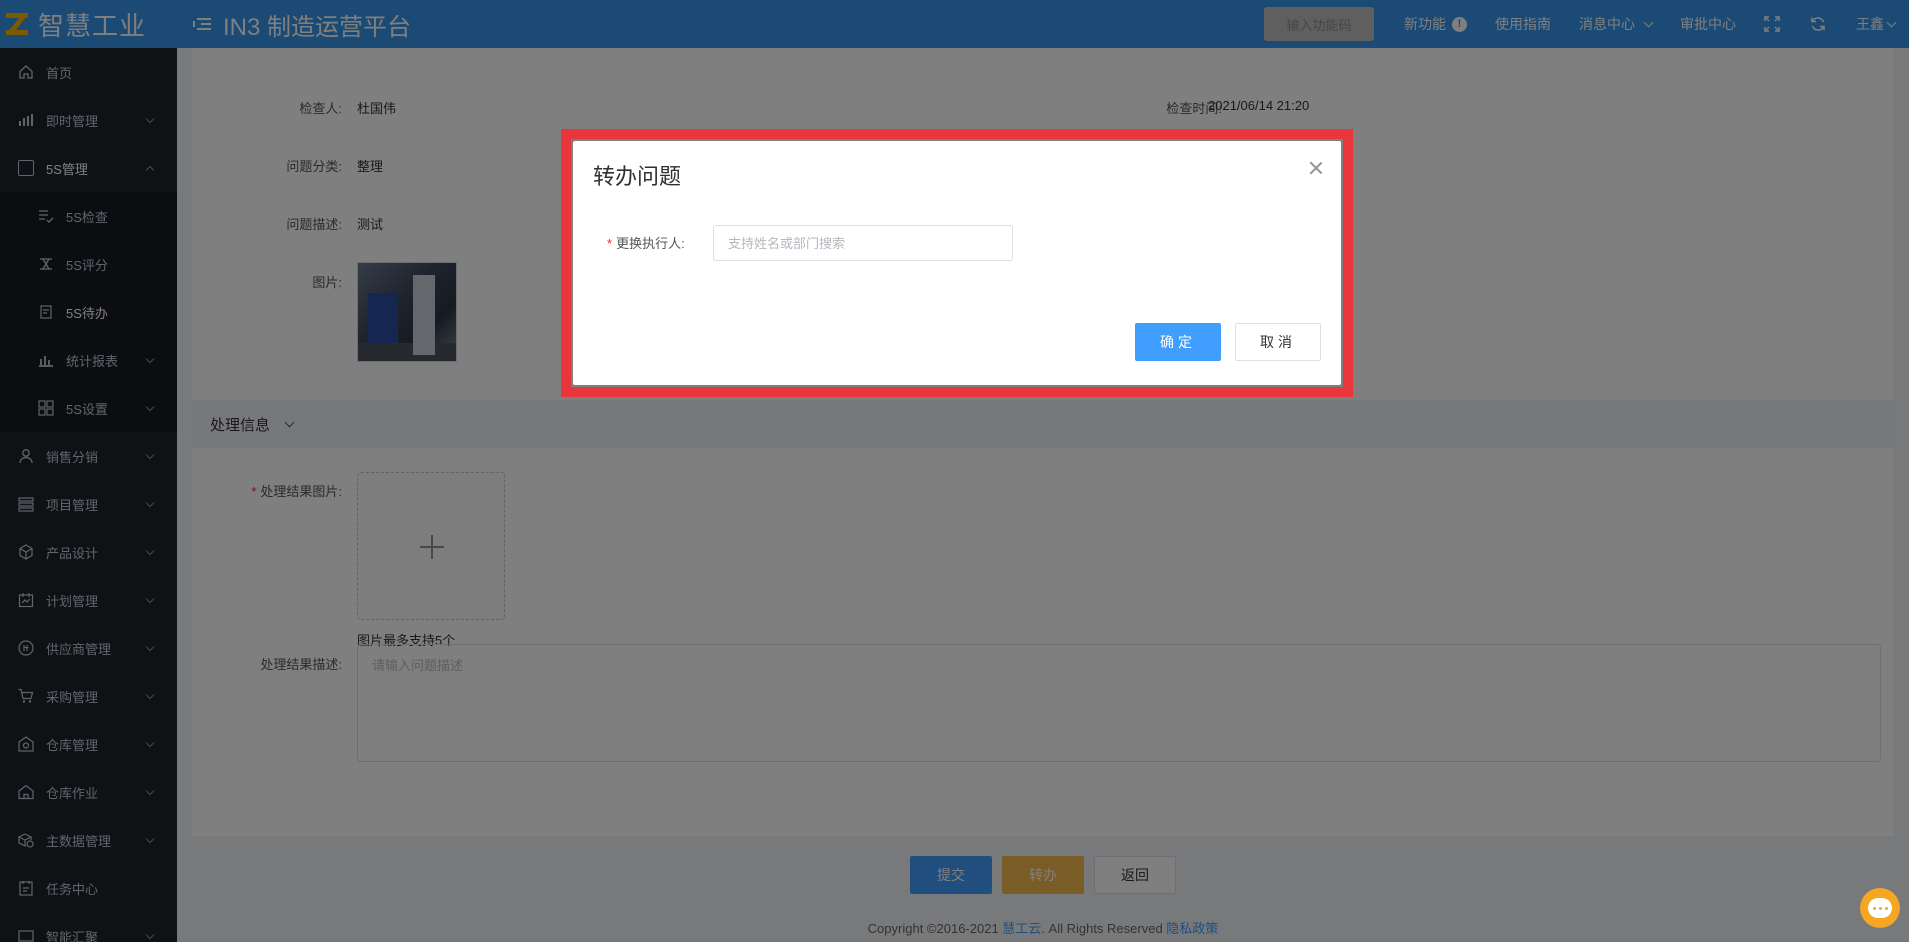 This screenshot has width=1909, height=942. I want to click on transfer-dialog: 转办问题 *更换执行人: 确定 取消, so click(957, 263).